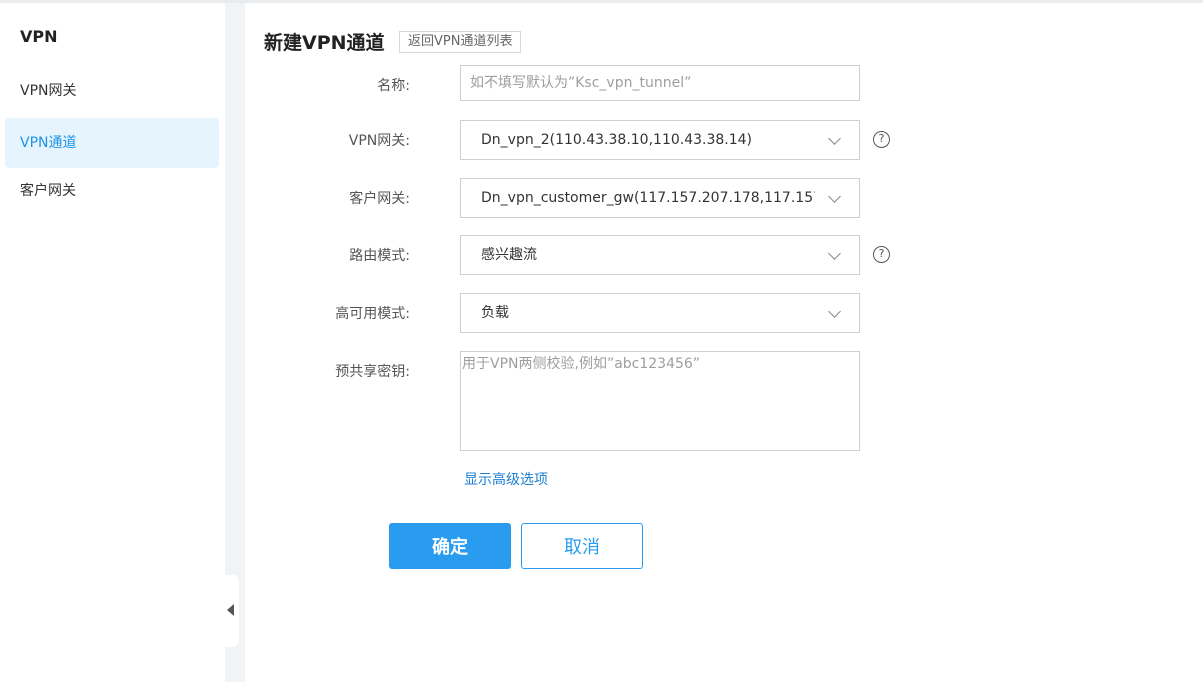  What do you see at coordinates (372, 314) in the screenshot?
I see `ha-mode-label: 高可用模式:` at bounding box center [372, 314].